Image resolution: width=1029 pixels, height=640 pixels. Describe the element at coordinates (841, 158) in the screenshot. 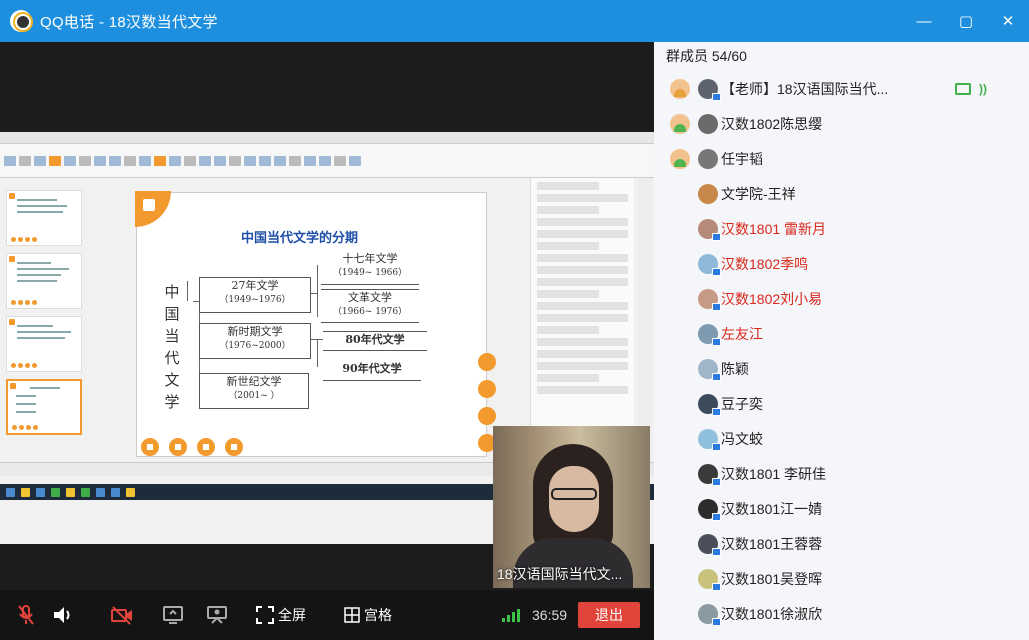

I see `member-row: 任宇韬` at that location.